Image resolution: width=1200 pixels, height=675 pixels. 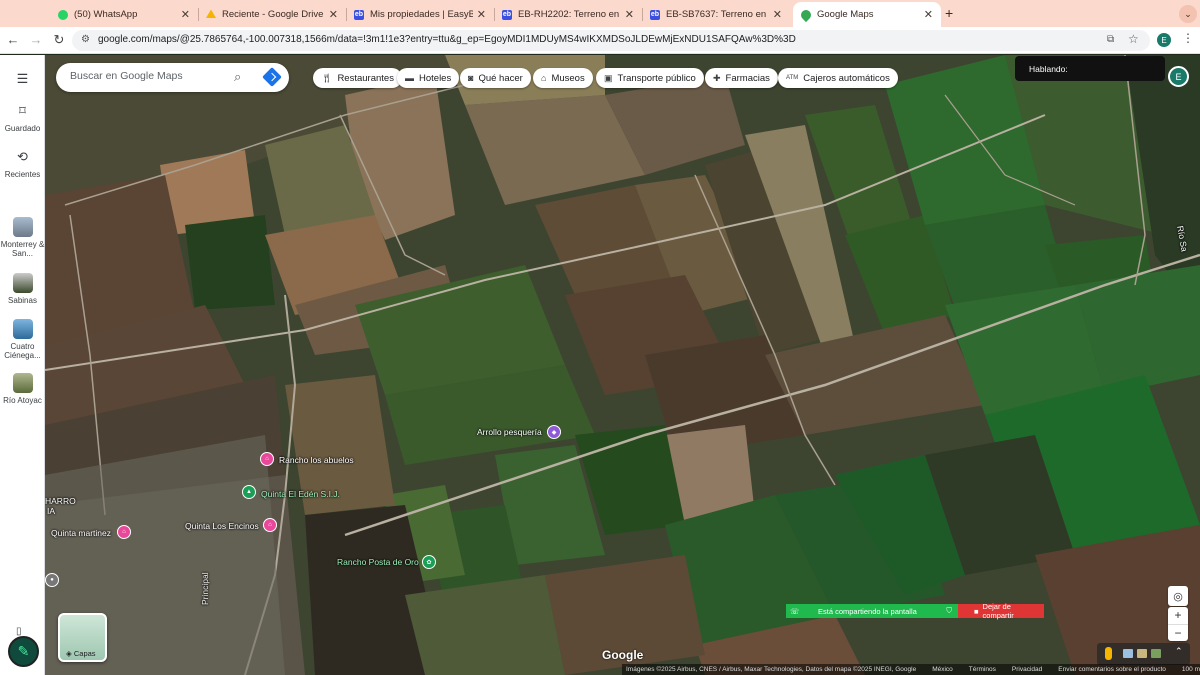 What do you see at coordinates (205, 588) in the screenshot?
I see `street-label-principal: Principal` at bounding box center [205, 588].